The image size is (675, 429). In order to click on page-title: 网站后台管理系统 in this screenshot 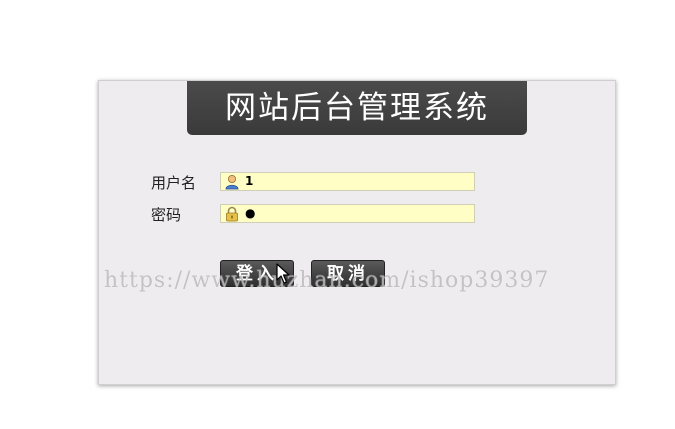, I will do `click(357, 108)`.